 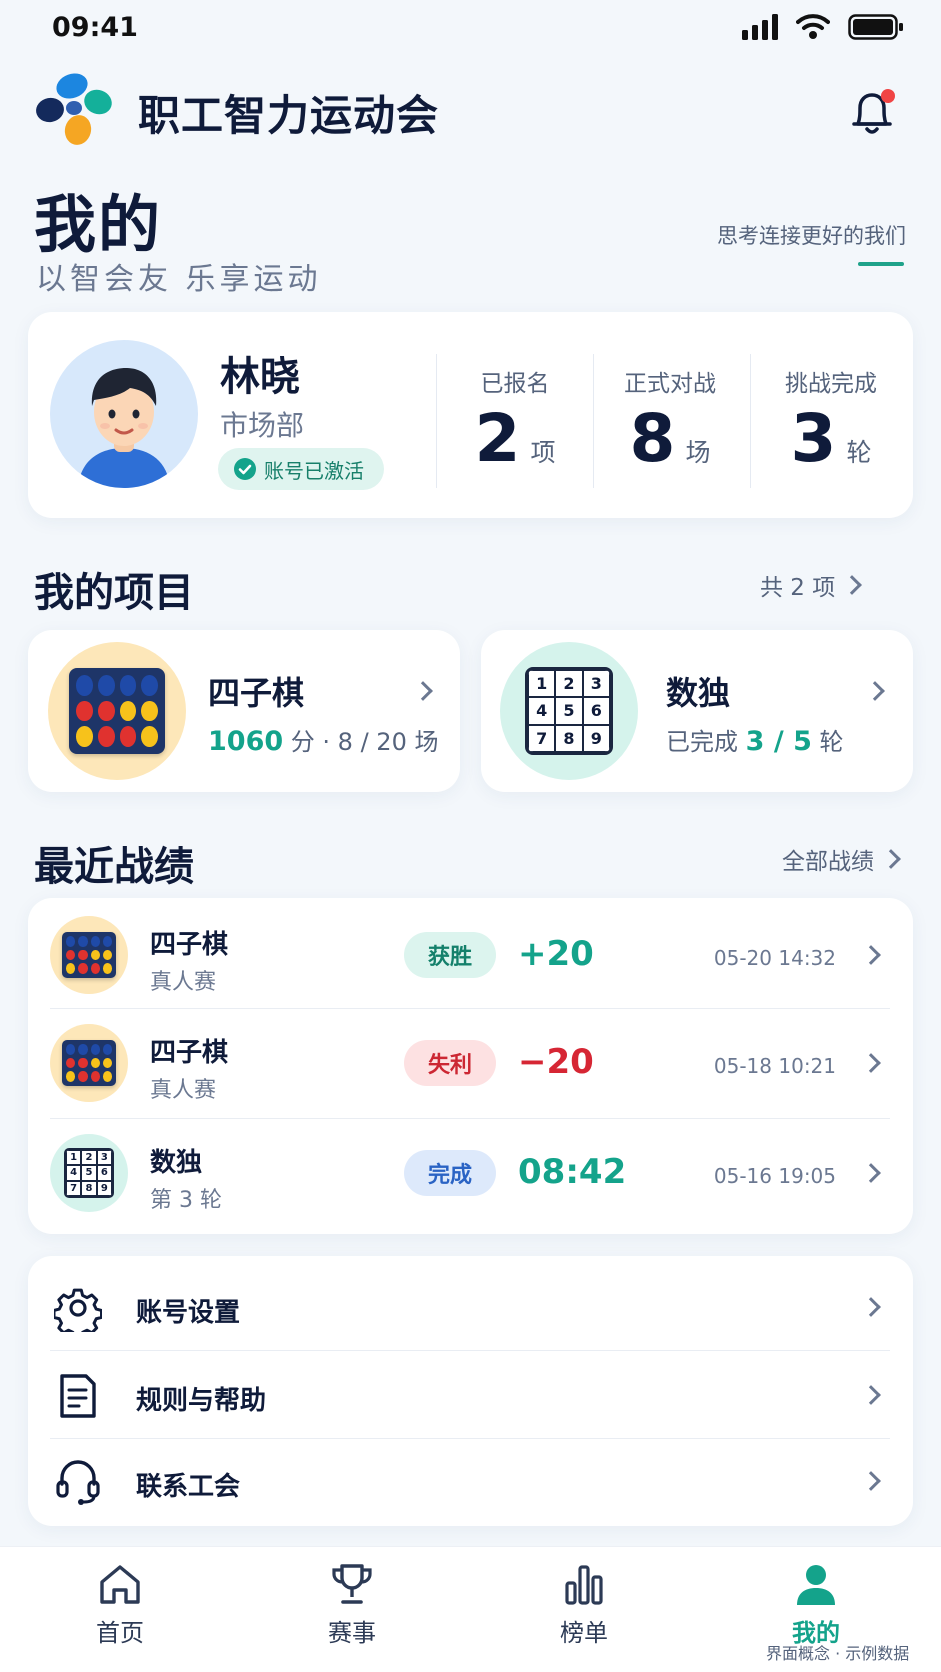 I want to click on stat-registered-label: 已报名, so click(x=515, y=384).